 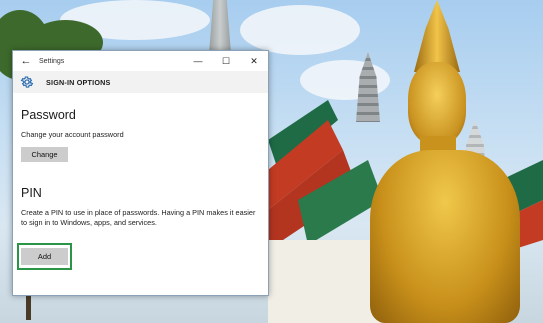 What do you see at coordinates (140, 61) in the screenshot?
I see `title-bar: ← Settings — ☐ ✕` at bounding box center [140, 61].